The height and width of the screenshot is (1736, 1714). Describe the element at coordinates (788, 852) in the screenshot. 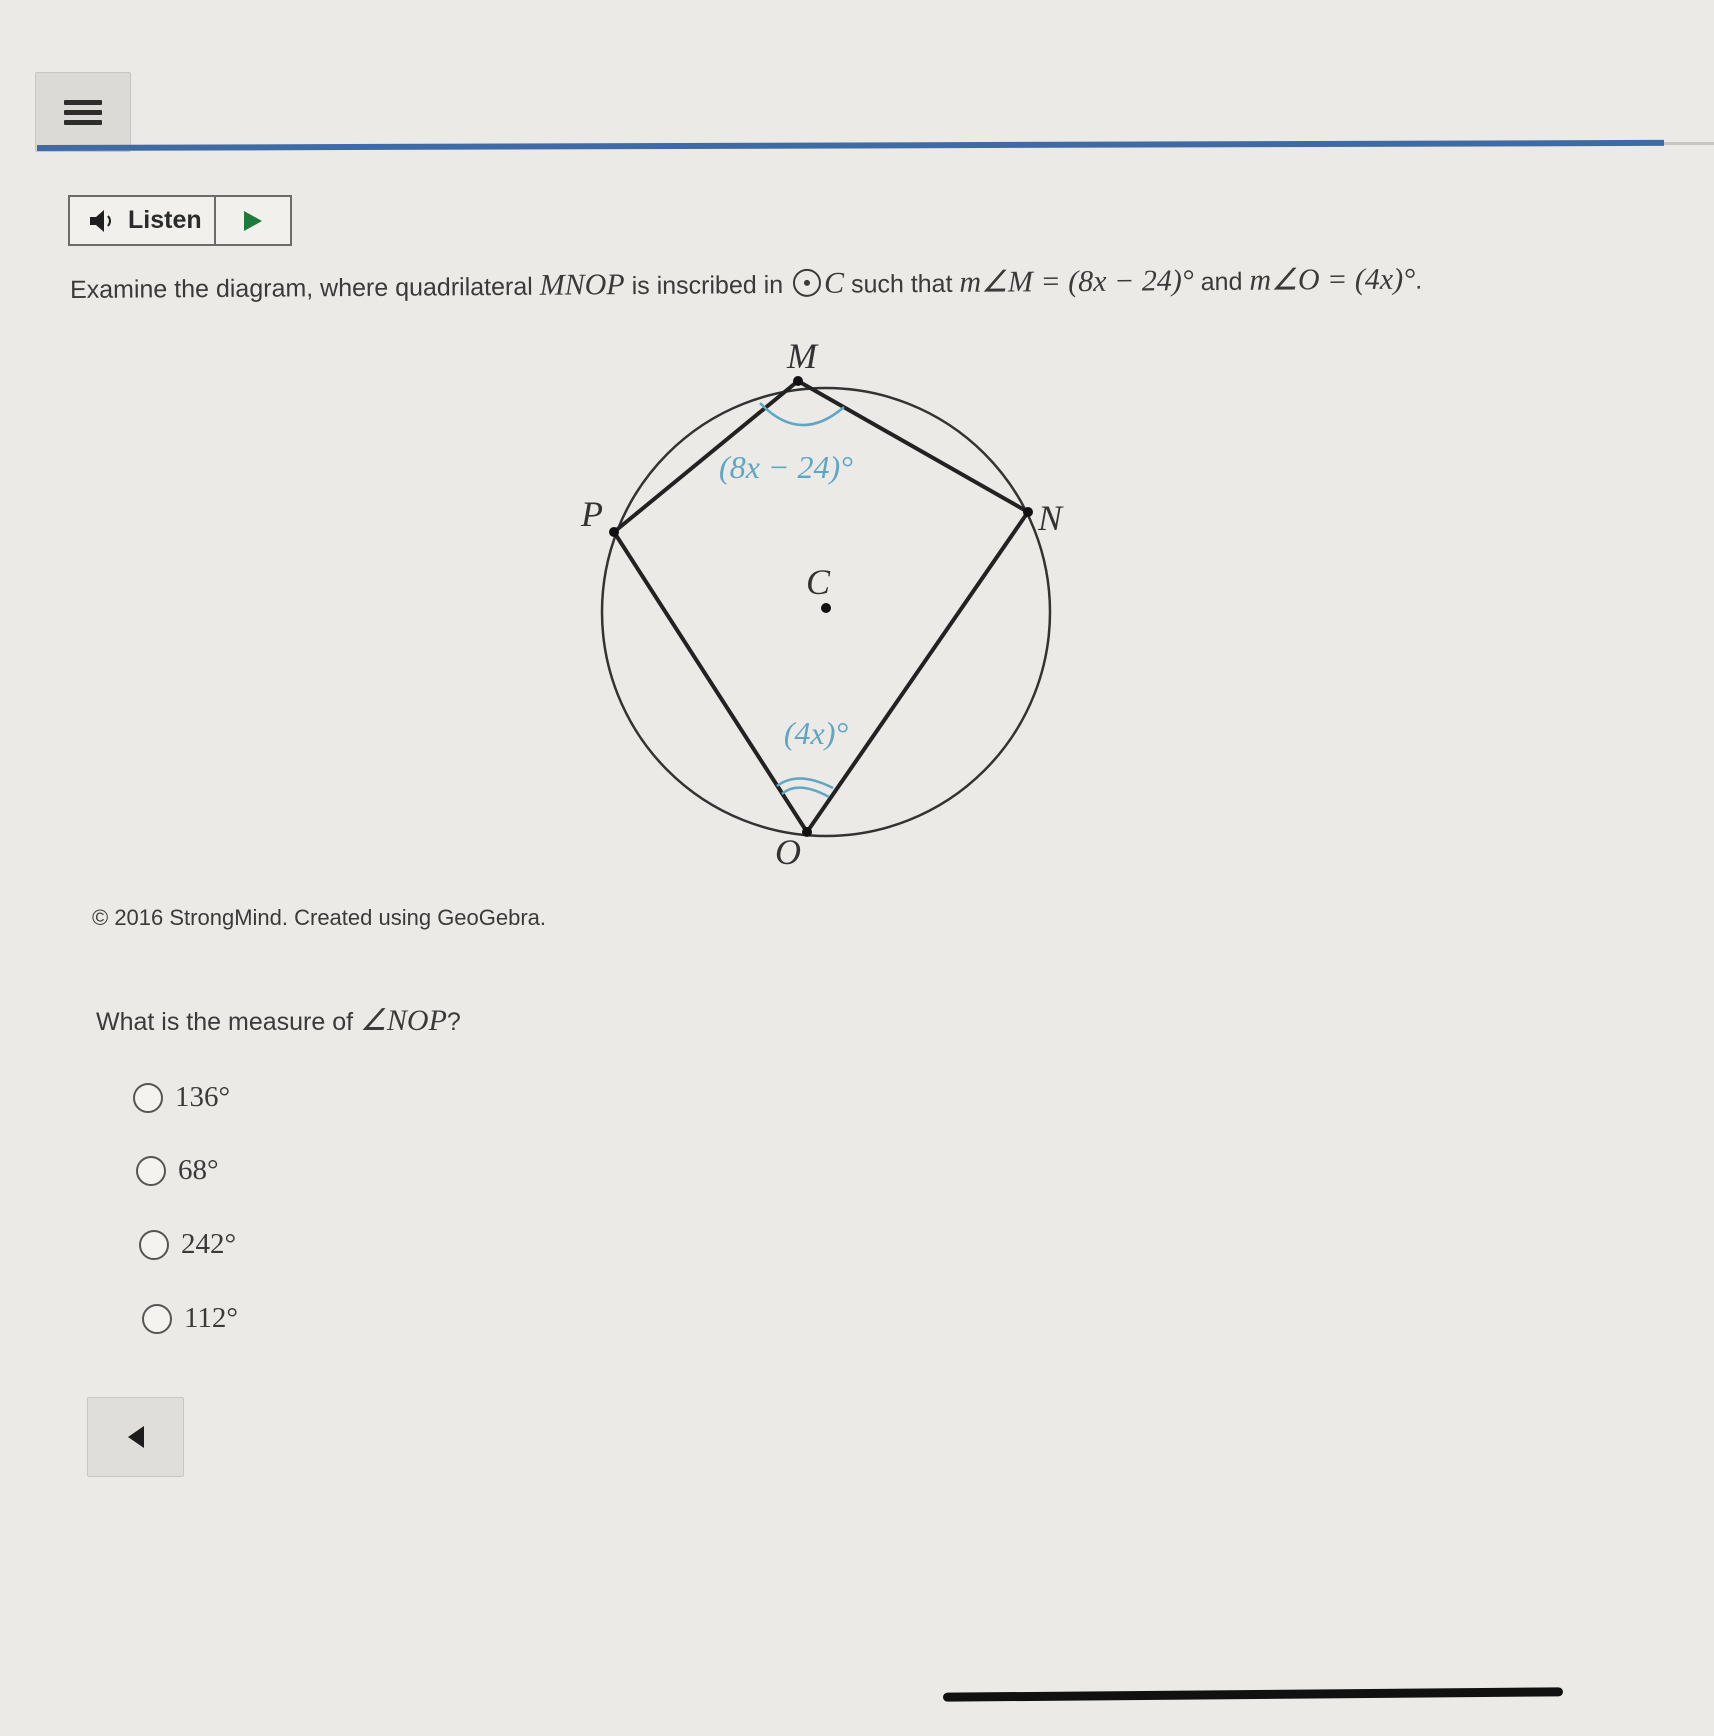

I see `label-o: O` at that location.